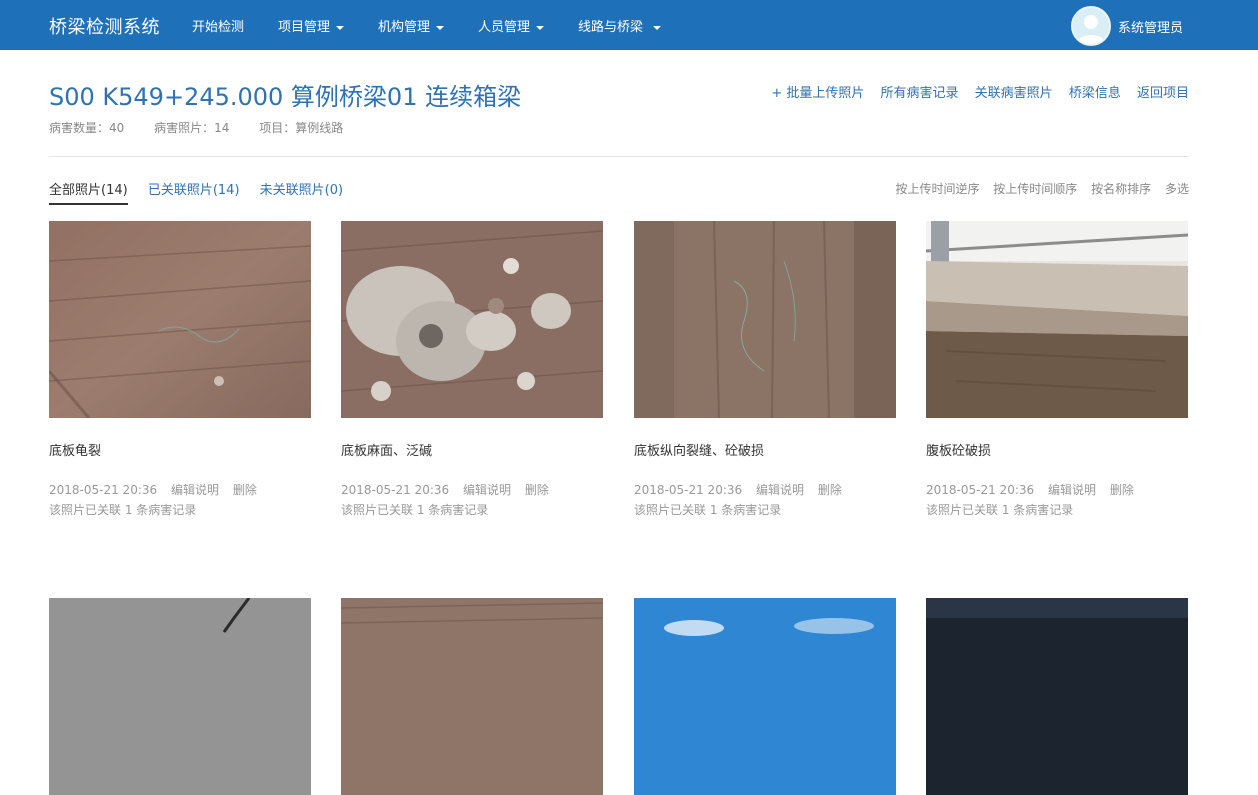 This screenshot has height=795, width=1258. Describe the element at coordinates (1057, 319) in the screenshot. I see `web-damage-photo` at that location.